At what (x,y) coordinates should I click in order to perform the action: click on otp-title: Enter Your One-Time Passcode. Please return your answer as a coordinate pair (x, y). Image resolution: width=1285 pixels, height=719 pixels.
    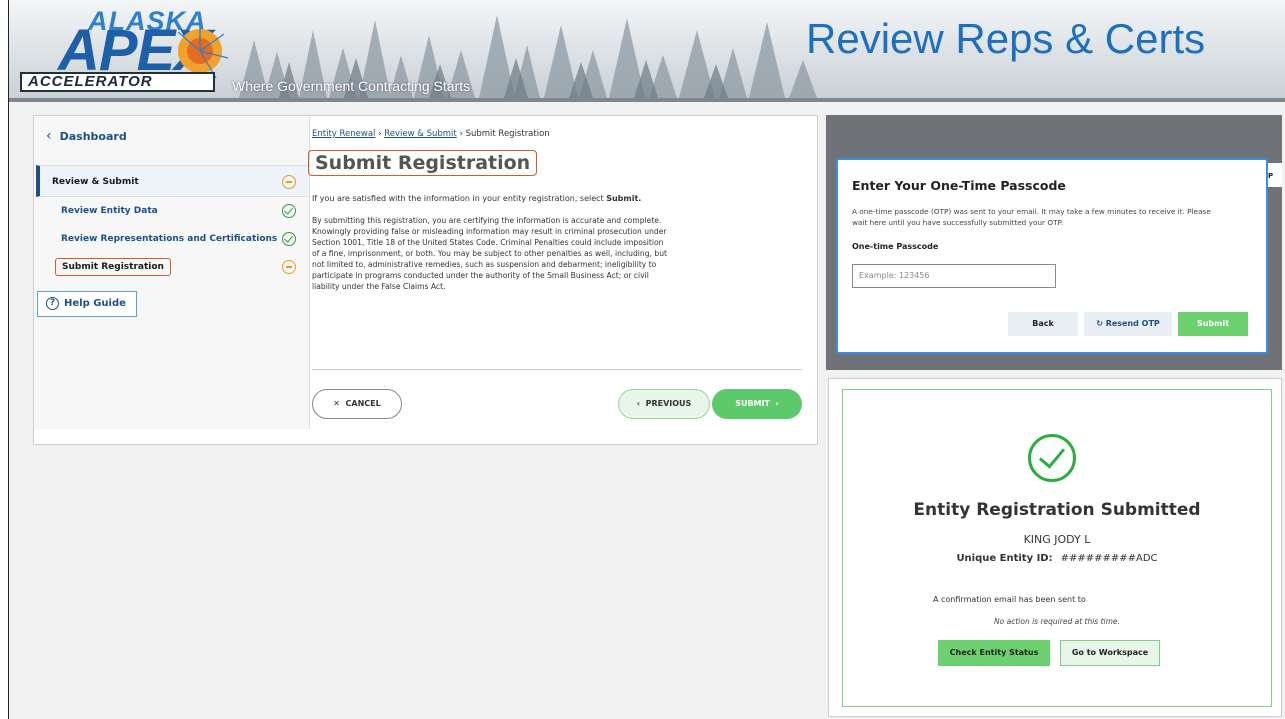
    Looking at the image, I should click on (959, 185).